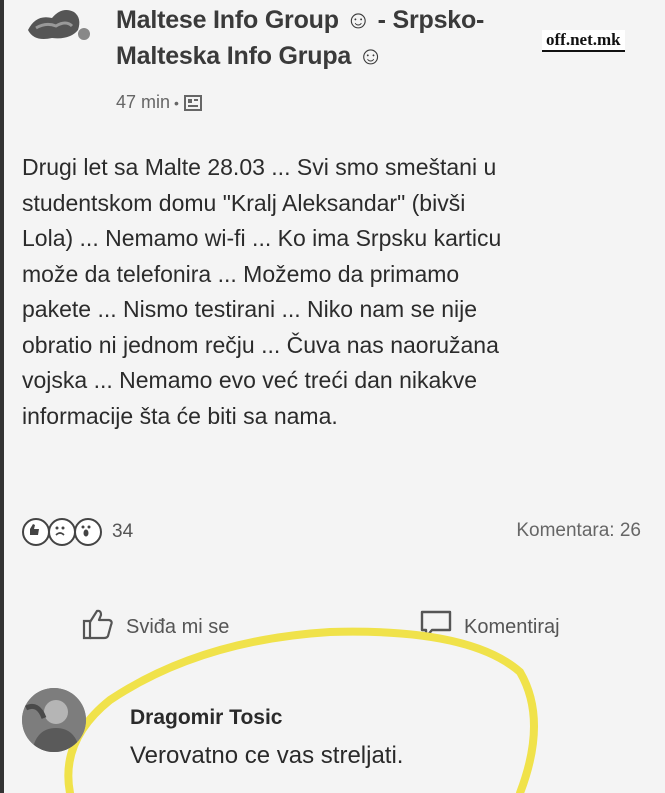  I want to click on wow-reaction-icon, so click(88, 532).